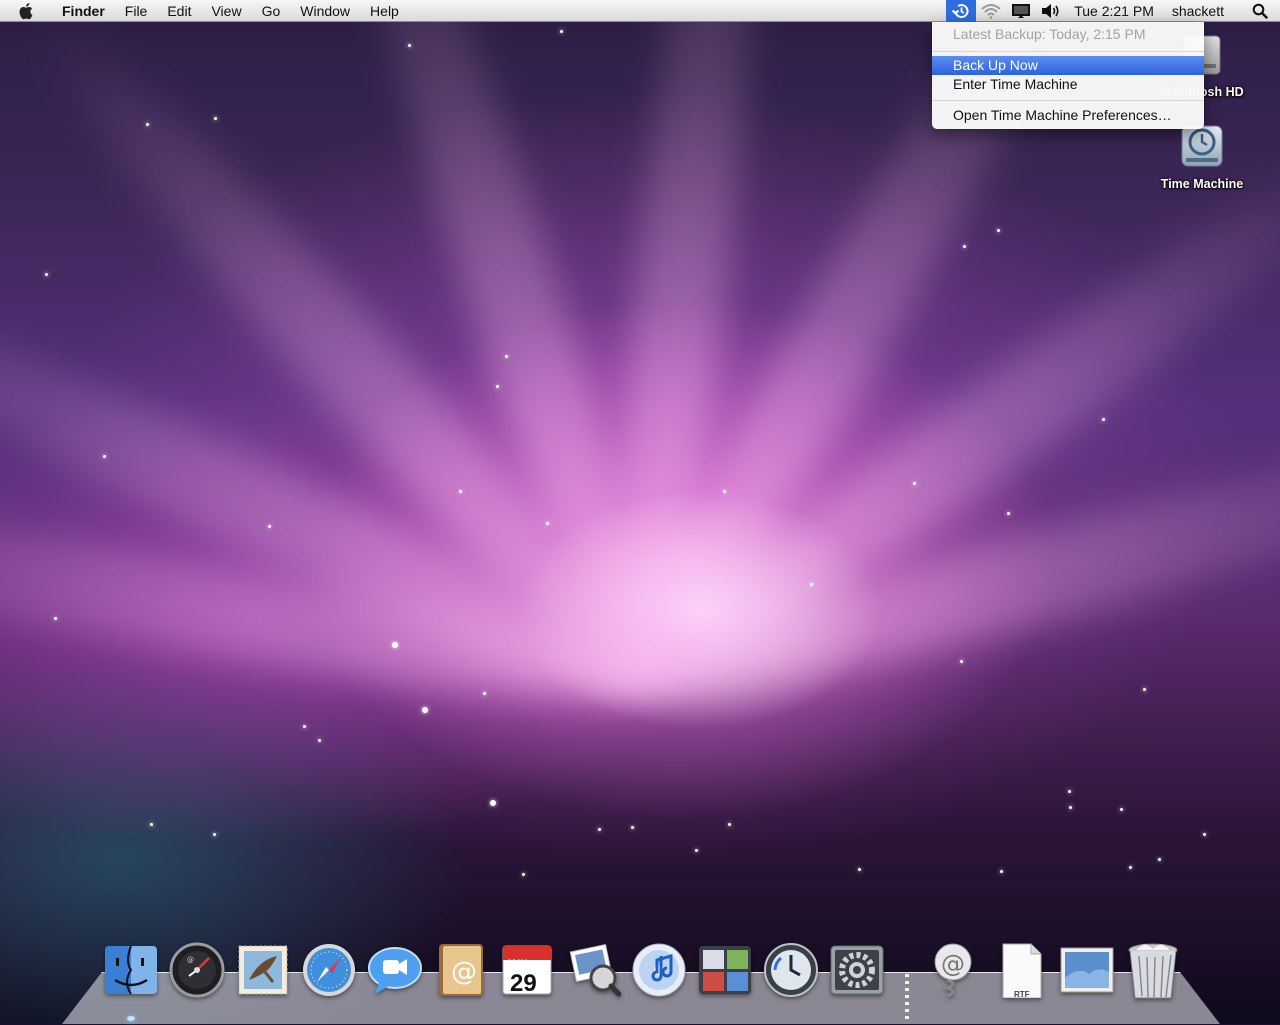 This screenshot has width=1280, height=1025. I want to click on dock-item-finder, so click(131, 972).